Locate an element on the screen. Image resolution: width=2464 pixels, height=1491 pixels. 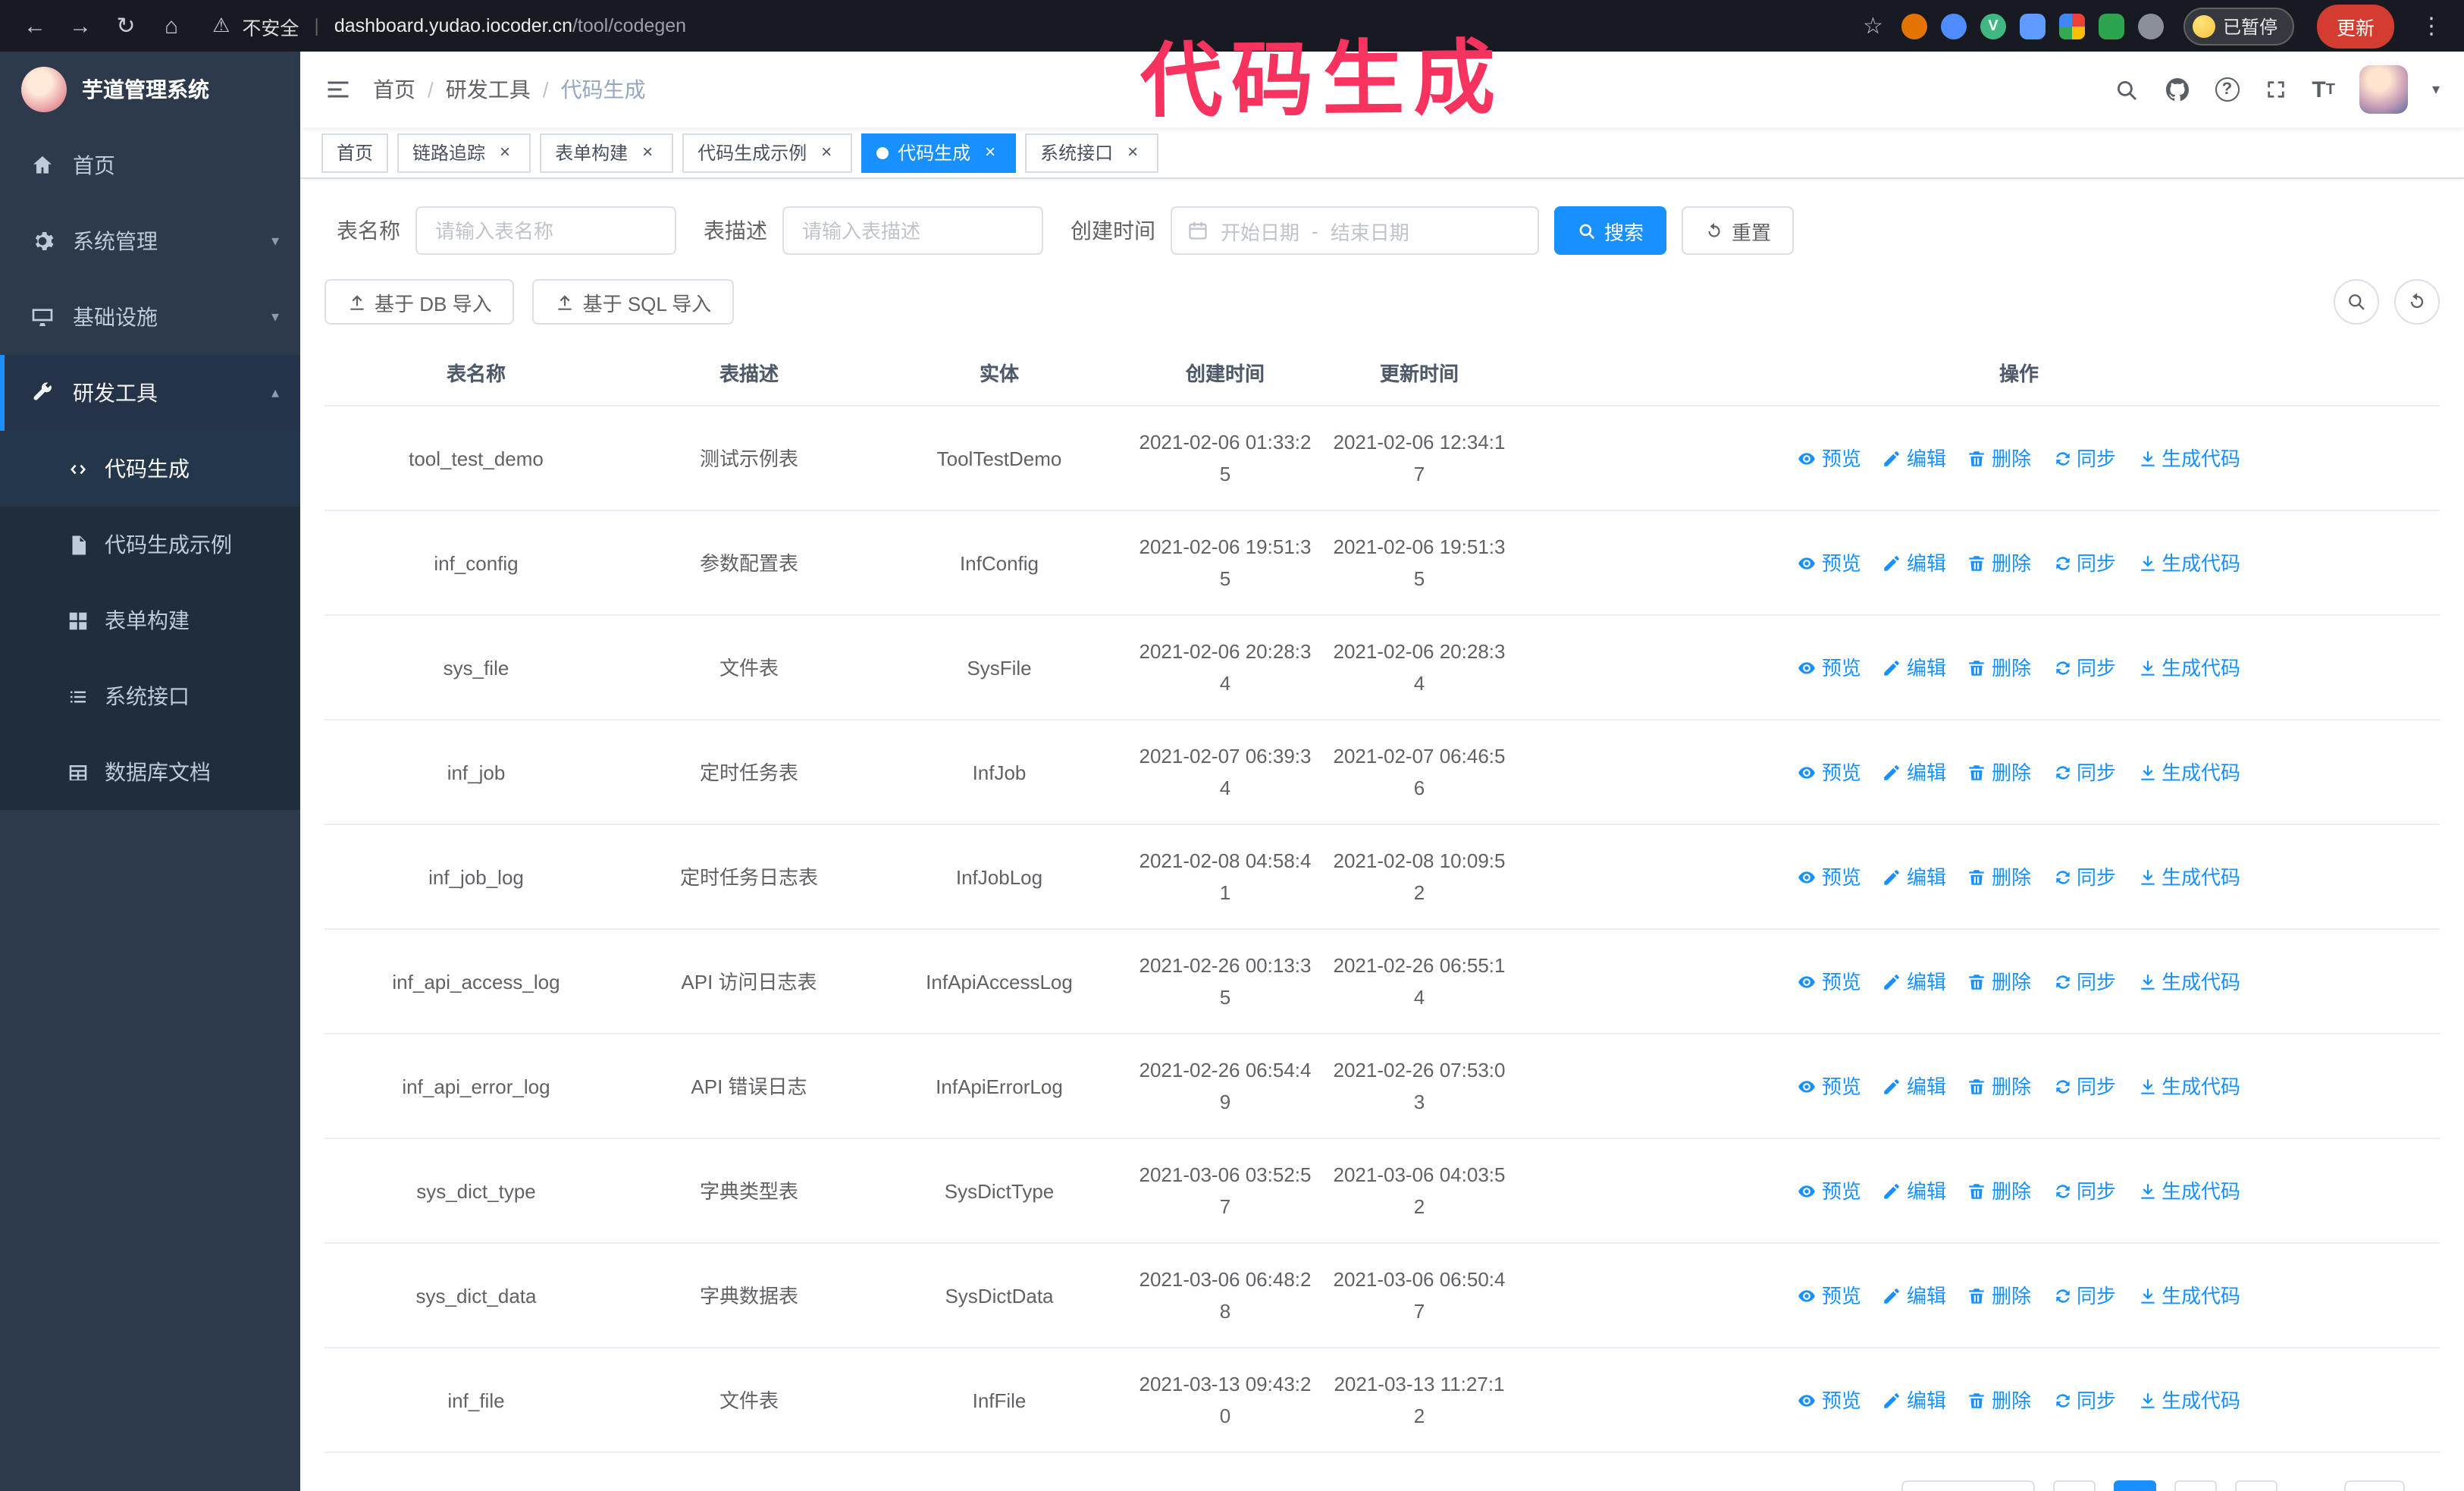
bookmark-star-icon: ☆ is located at coordinates (1873, 25).